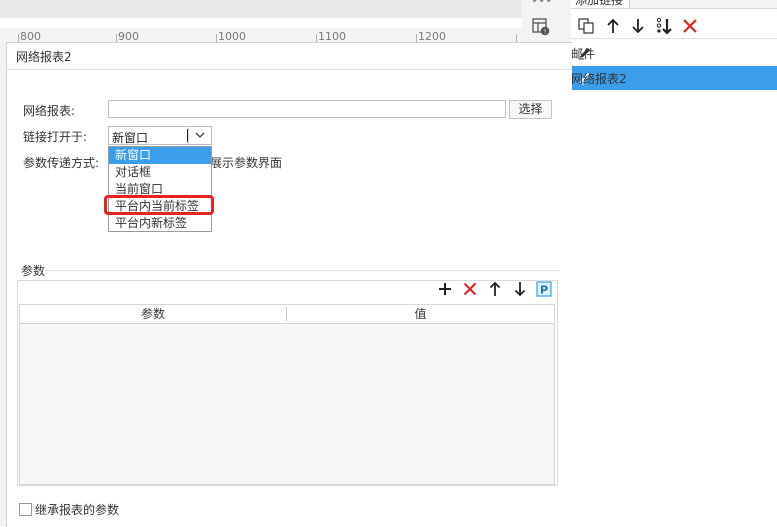 The height and width of the screenshot is (527, 777). Describe the element at coordinates (49, 111) in the screenshot. I see `report-label: 网络报表:` at that location.